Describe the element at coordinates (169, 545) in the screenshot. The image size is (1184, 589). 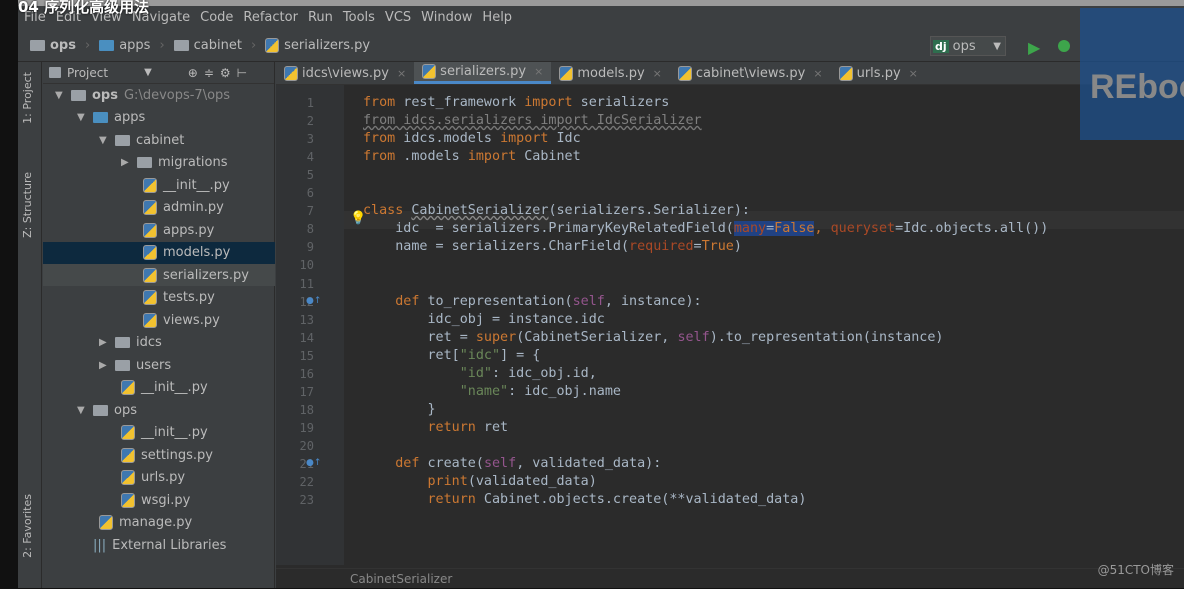
I see `tree-item-label: External Libraries` at that location.